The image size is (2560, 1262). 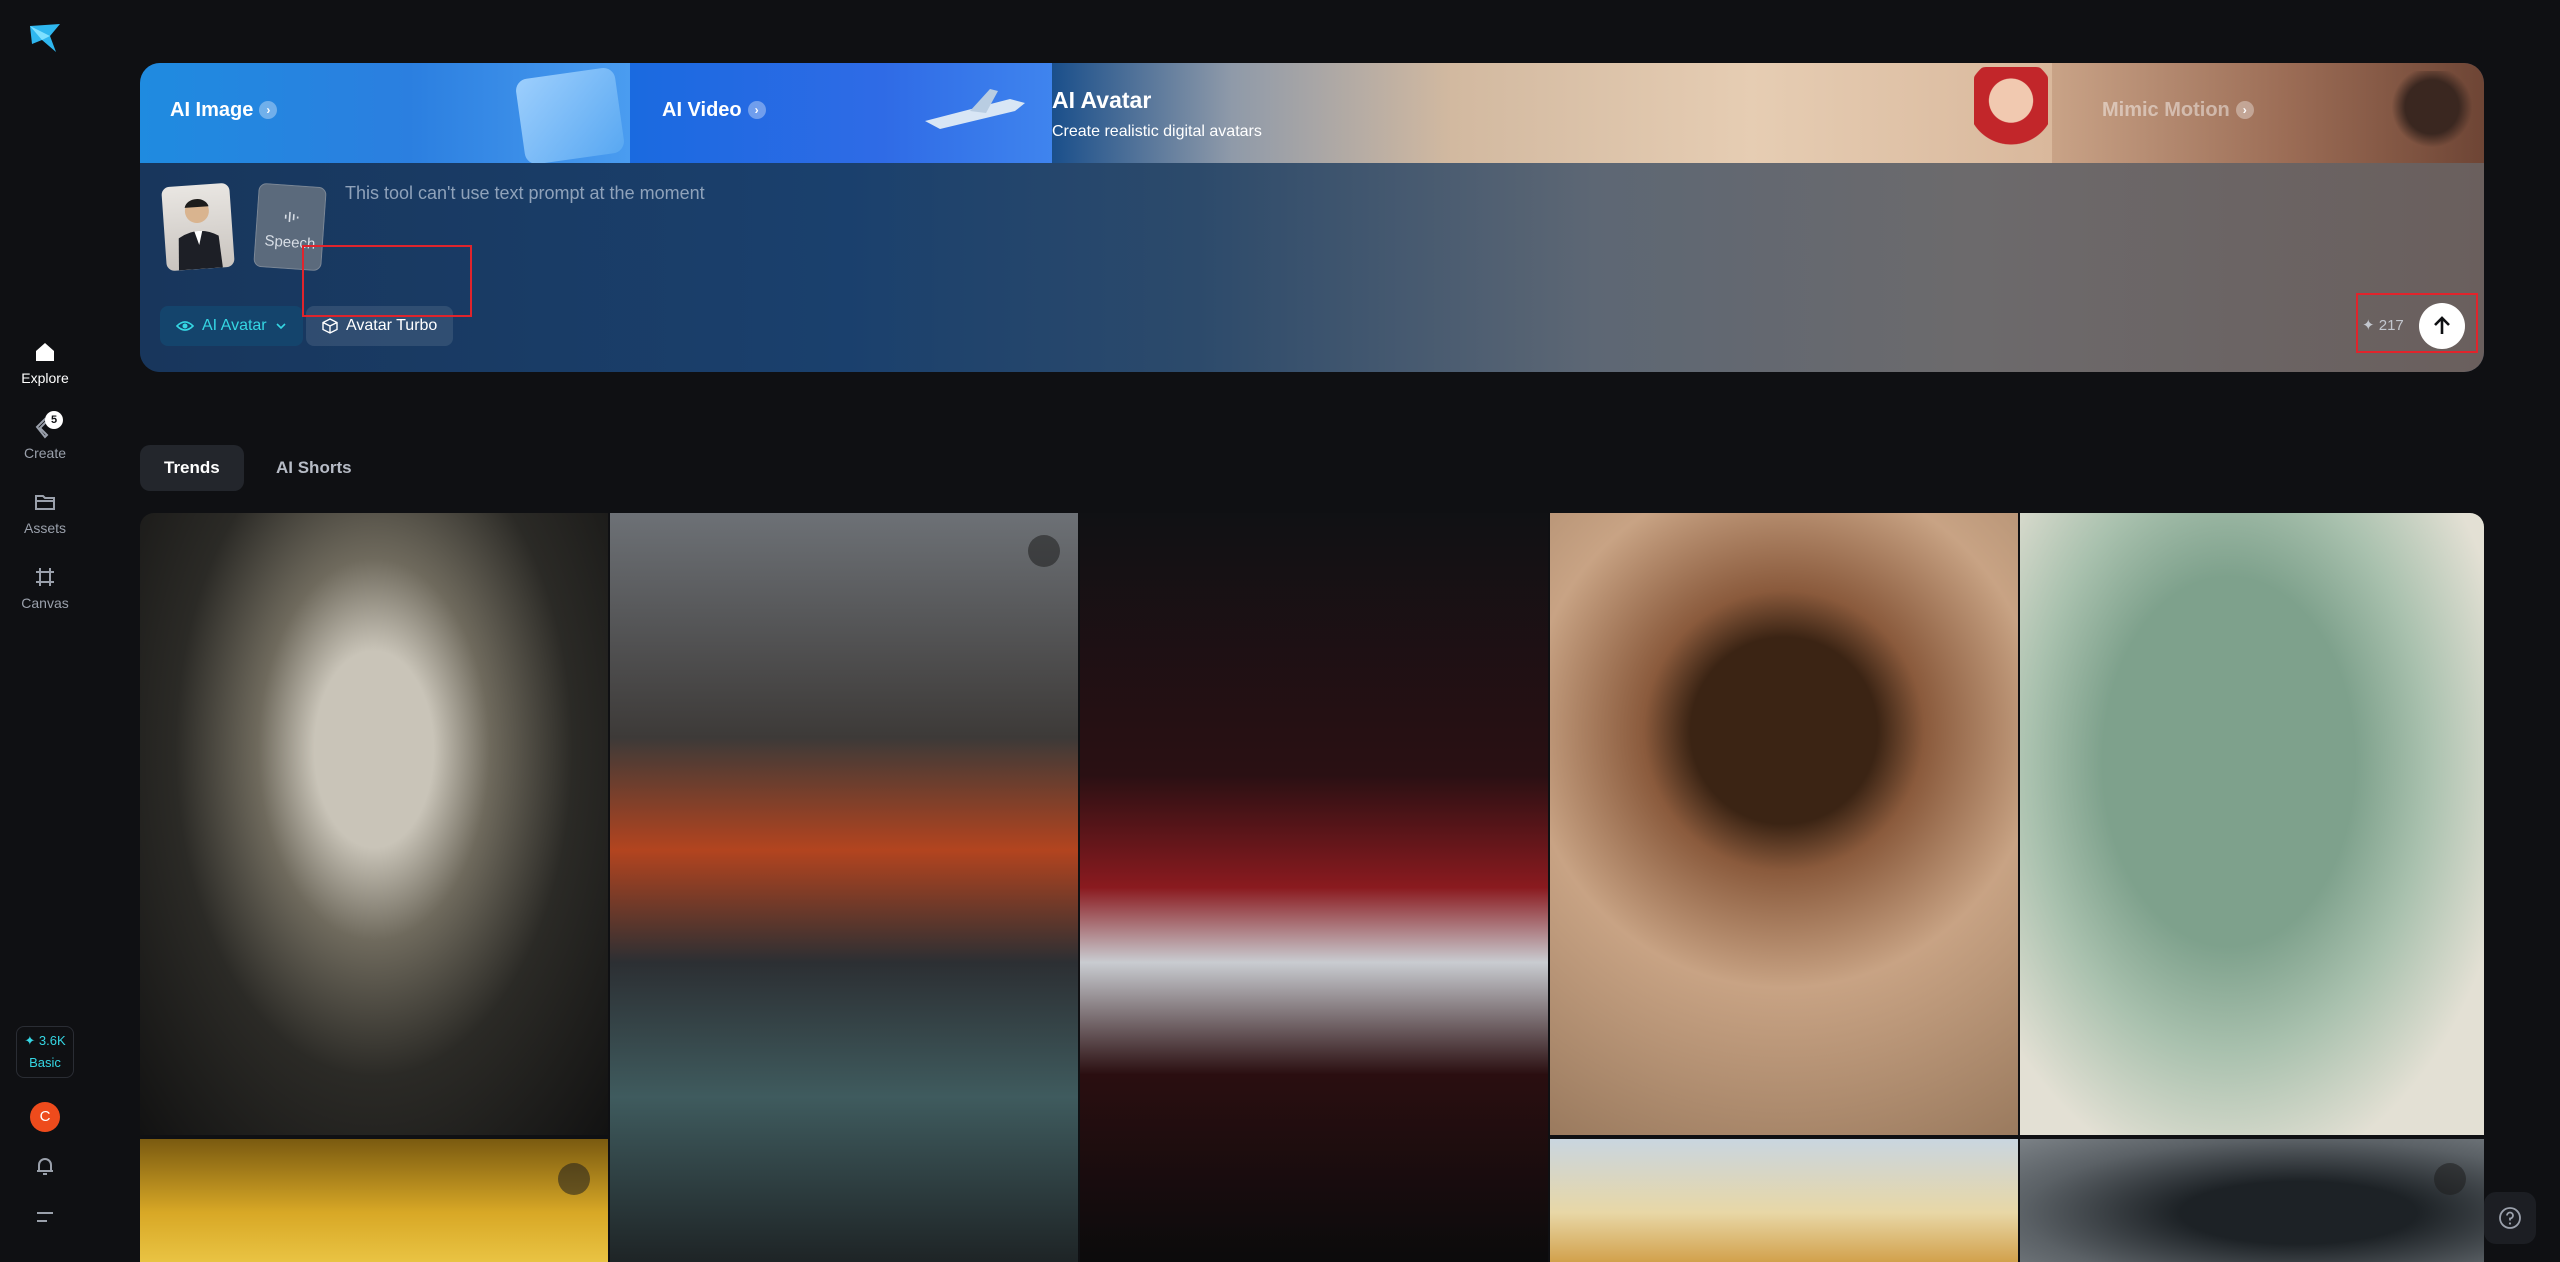 I want to click on avatar-character-art, so click(x=2011, y=115).